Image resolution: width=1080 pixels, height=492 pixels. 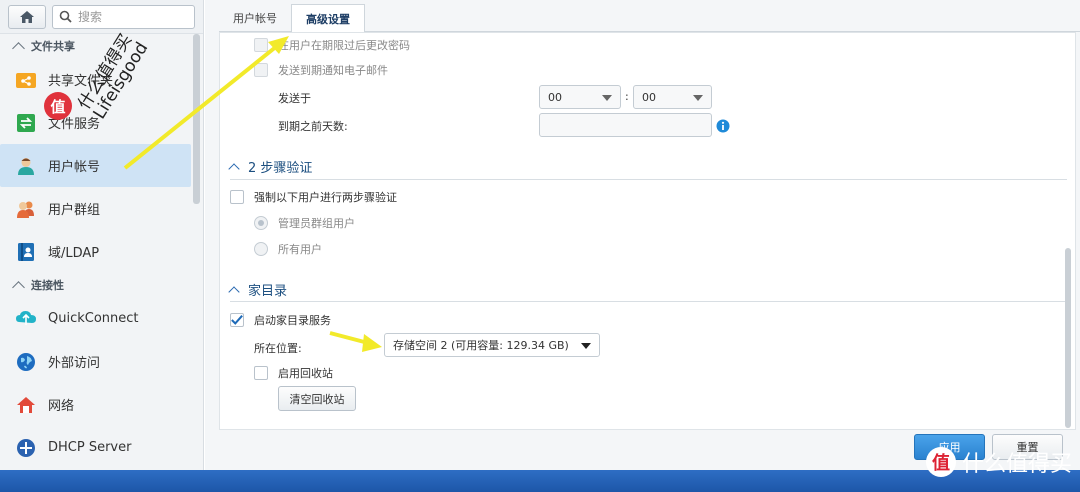 I want to click on share-folder-icon, so click(x=26, y=80).